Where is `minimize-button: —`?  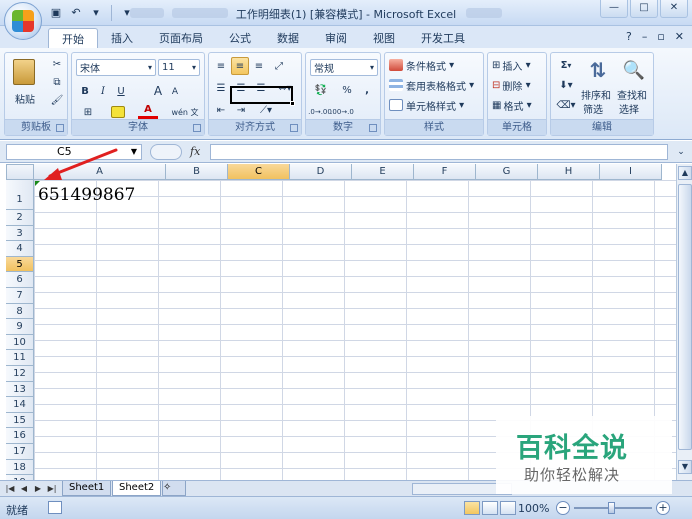
minimize-button: — is located at coordinates (614, 9).